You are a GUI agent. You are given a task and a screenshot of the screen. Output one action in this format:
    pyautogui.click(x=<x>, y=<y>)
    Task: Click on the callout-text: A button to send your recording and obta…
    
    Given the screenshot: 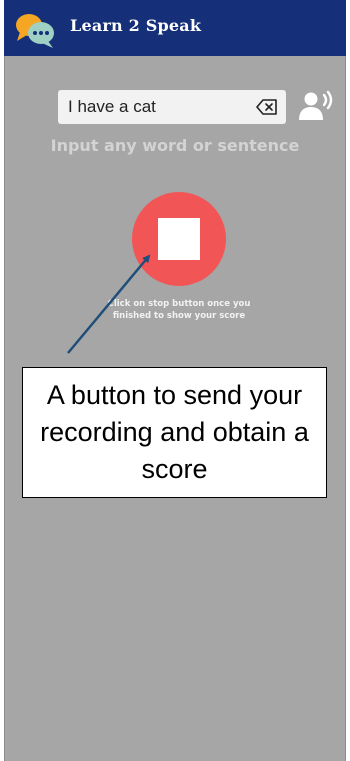 What is the action you would take?
    pyautogui.click(x=174, y=432)
    